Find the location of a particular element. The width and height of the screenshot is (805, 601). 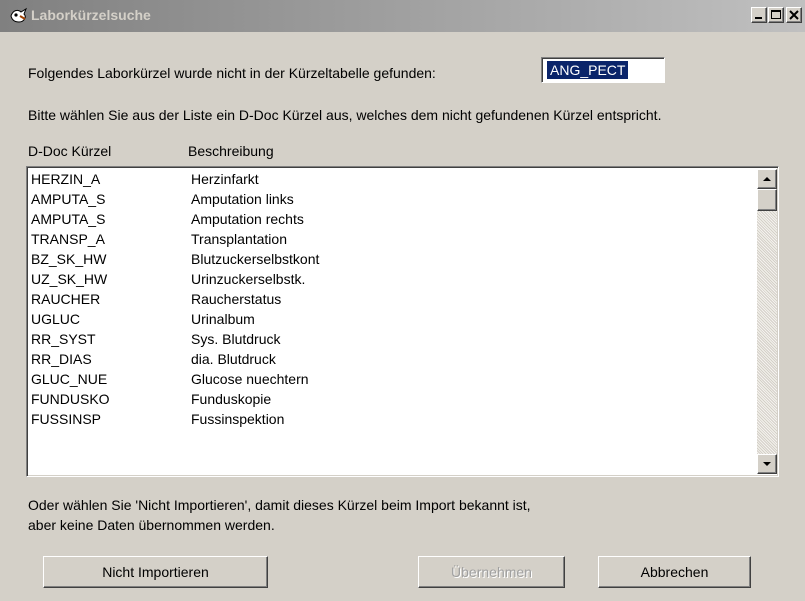

minimize-icon is located at coordinates (758, 18).